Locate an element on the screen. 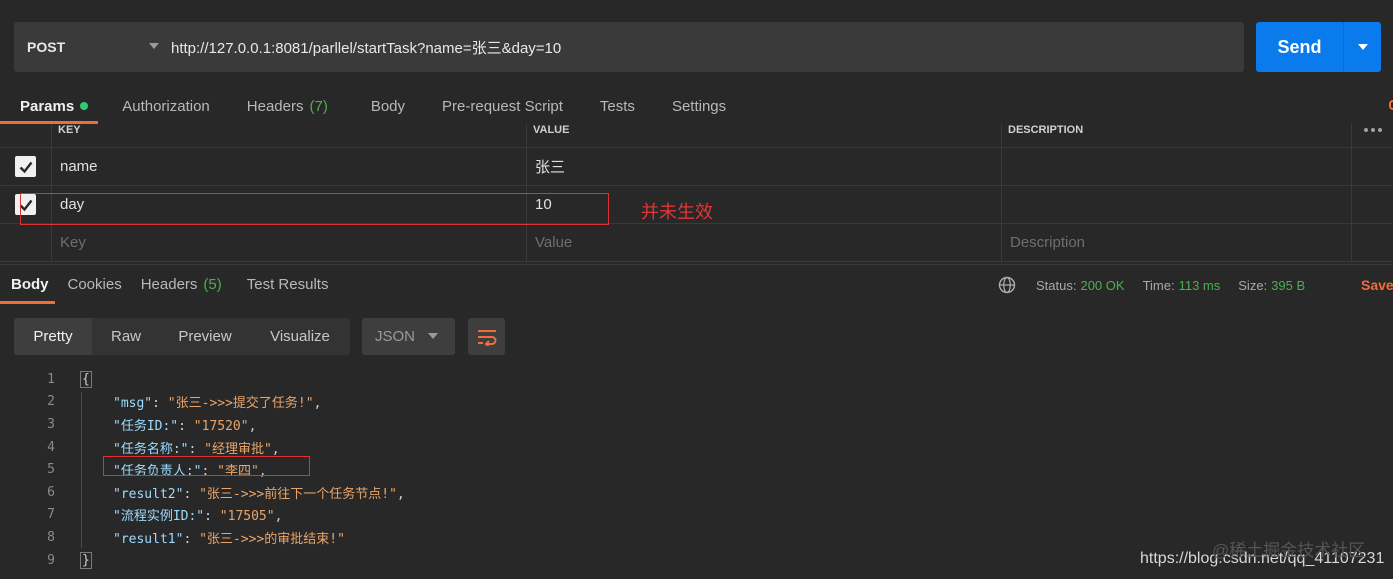 The height and width of the screenshot is (579, 1393). table-row-empty: Key Value Description is located at coordinates (696, 243).